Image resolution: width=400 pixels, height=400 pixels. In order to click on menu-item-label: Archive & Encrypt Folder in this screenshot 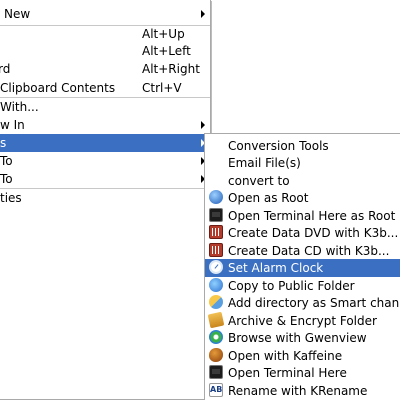, I will do `click(302, 321)`.